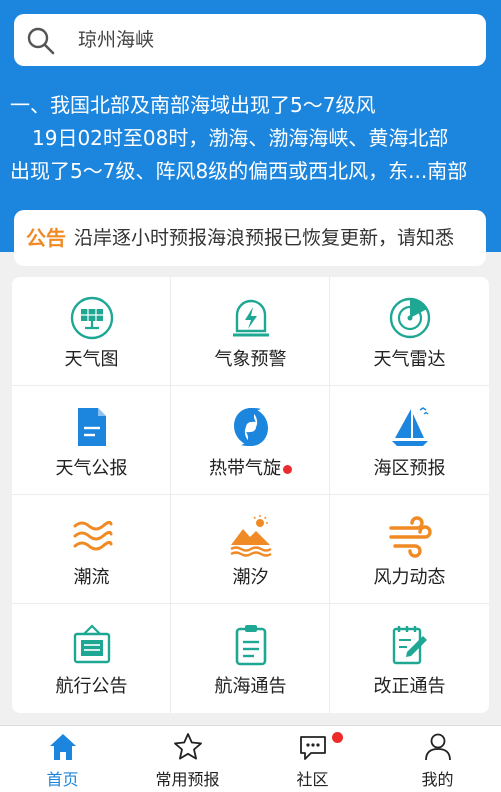  I want to click on clipboard-icon, so click(251, 645).